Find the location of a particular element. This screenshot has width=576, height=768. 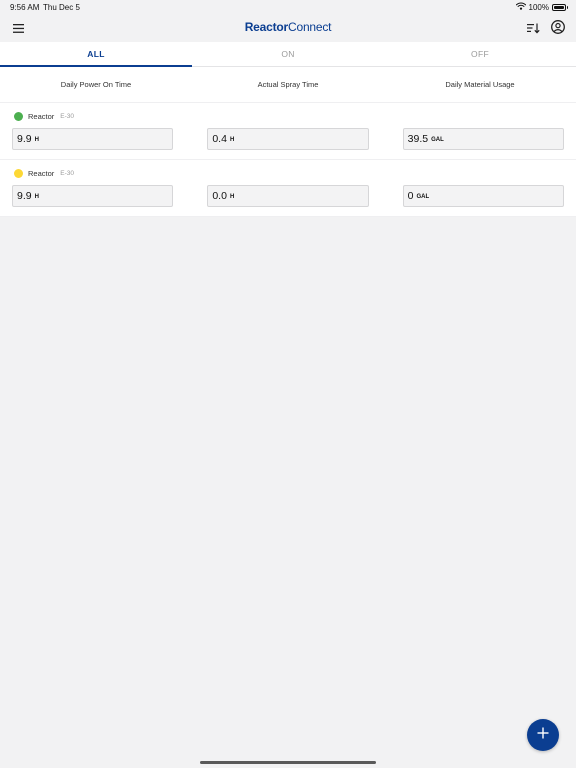

status-date: Thu Dec 5 is located at coordinates (61, 7).